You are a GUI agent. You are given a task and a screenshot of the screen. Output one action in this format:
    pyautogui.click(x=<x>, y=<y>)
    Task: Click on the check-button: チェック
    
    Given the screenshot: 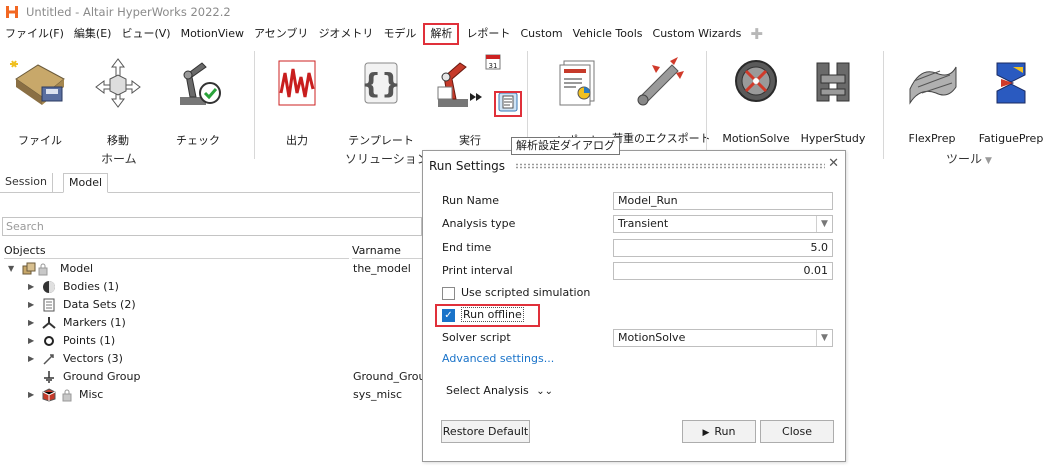 What is the action you would take?
    pyautogui.click(x=198, y=103)
    